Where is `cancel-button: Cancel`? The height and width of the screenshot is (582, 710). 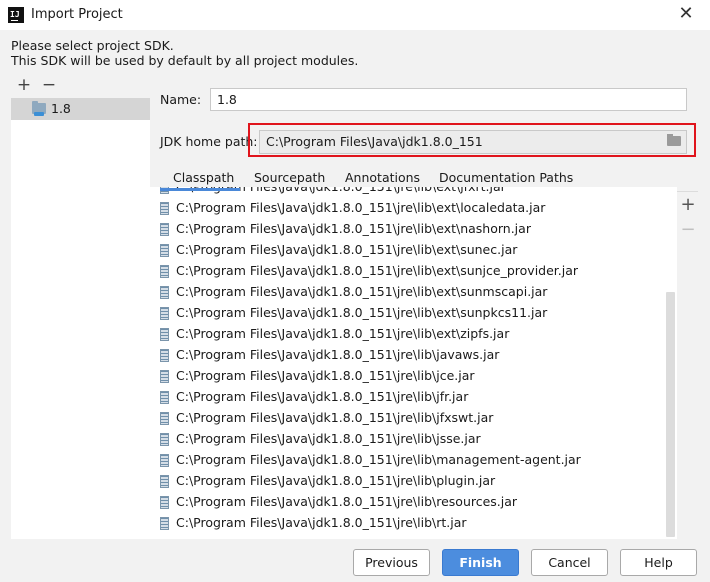 cancel-button: Cancel is located at coordinates (569, 562).